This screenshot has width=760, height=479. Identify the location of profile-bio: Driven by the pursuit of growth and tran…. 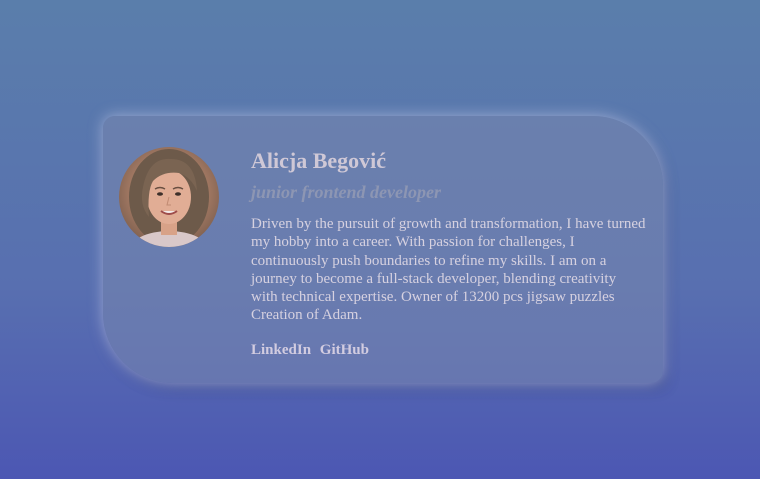
(448, 270).